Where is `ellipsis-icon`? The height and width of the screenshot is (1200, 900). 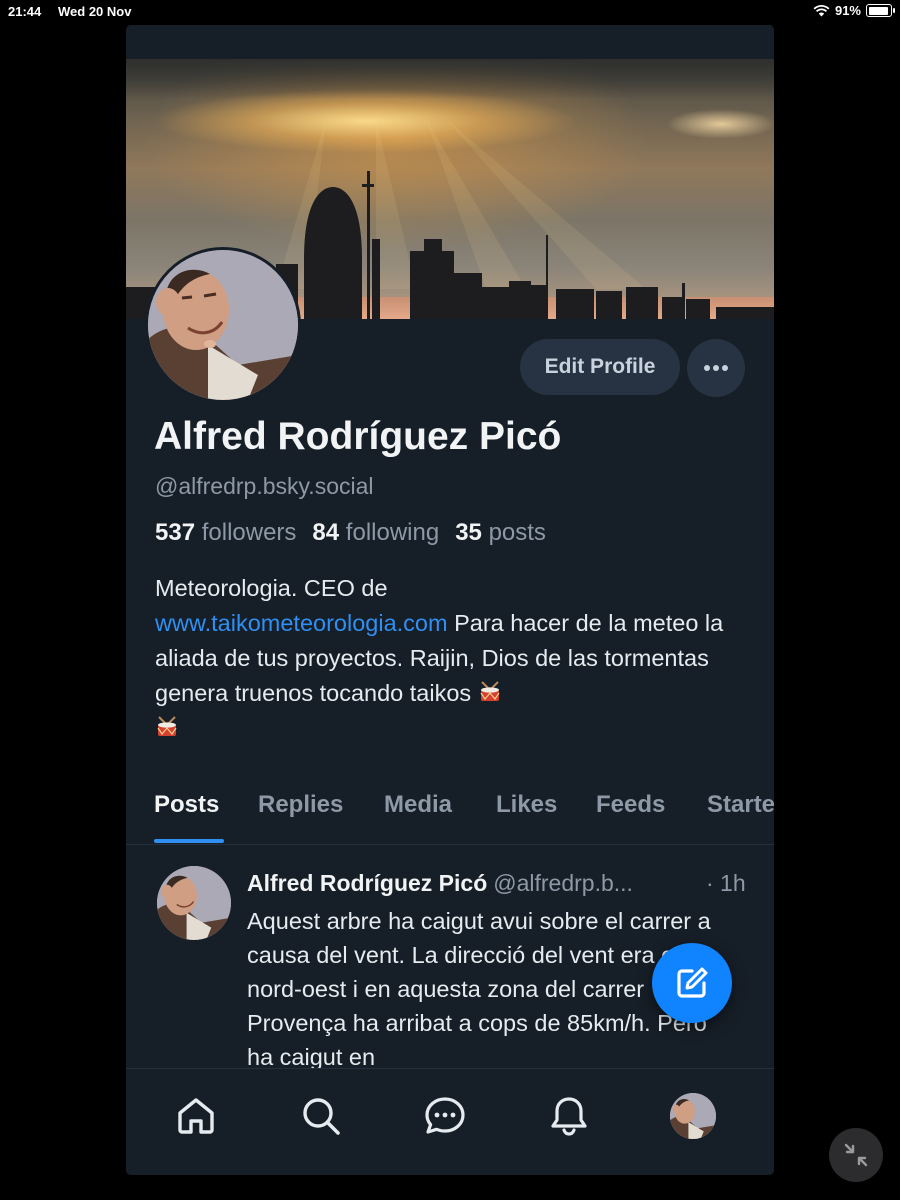
ellipsis-icon is located at coordinates (716, 368).